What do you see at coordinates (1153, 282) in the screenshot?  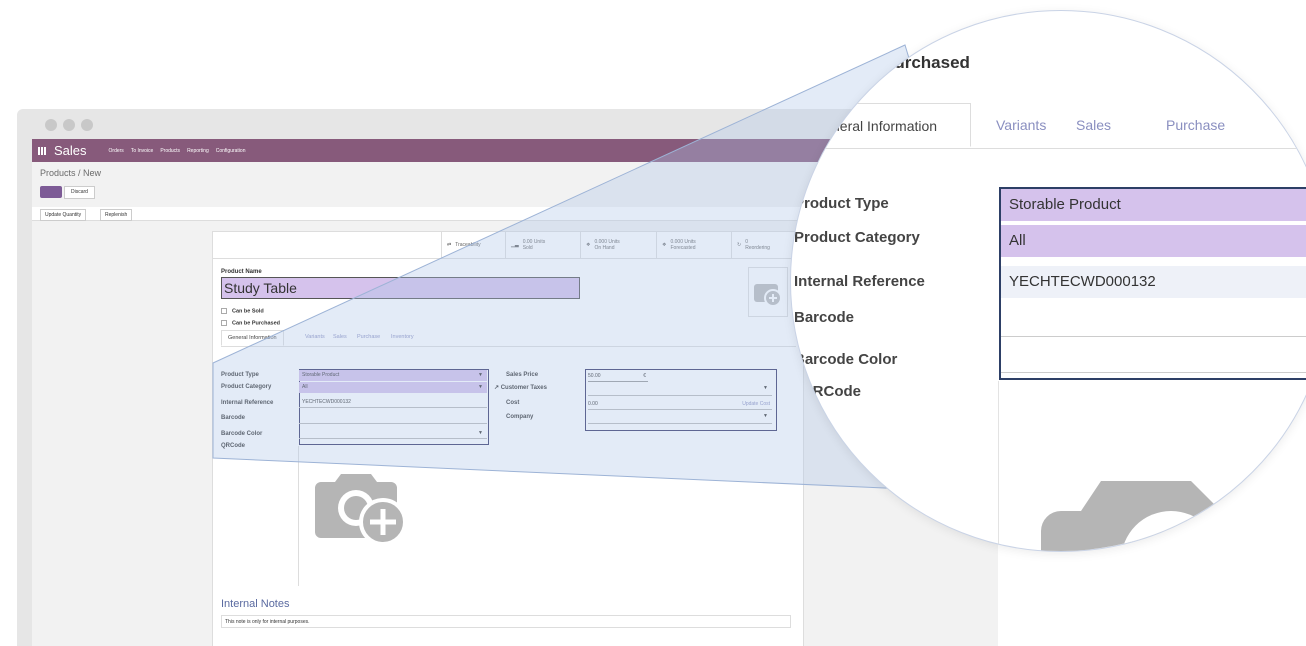 I see `magnified-internal-reference-input: YECHTECWD000132` at bounding box center [1153, 282].